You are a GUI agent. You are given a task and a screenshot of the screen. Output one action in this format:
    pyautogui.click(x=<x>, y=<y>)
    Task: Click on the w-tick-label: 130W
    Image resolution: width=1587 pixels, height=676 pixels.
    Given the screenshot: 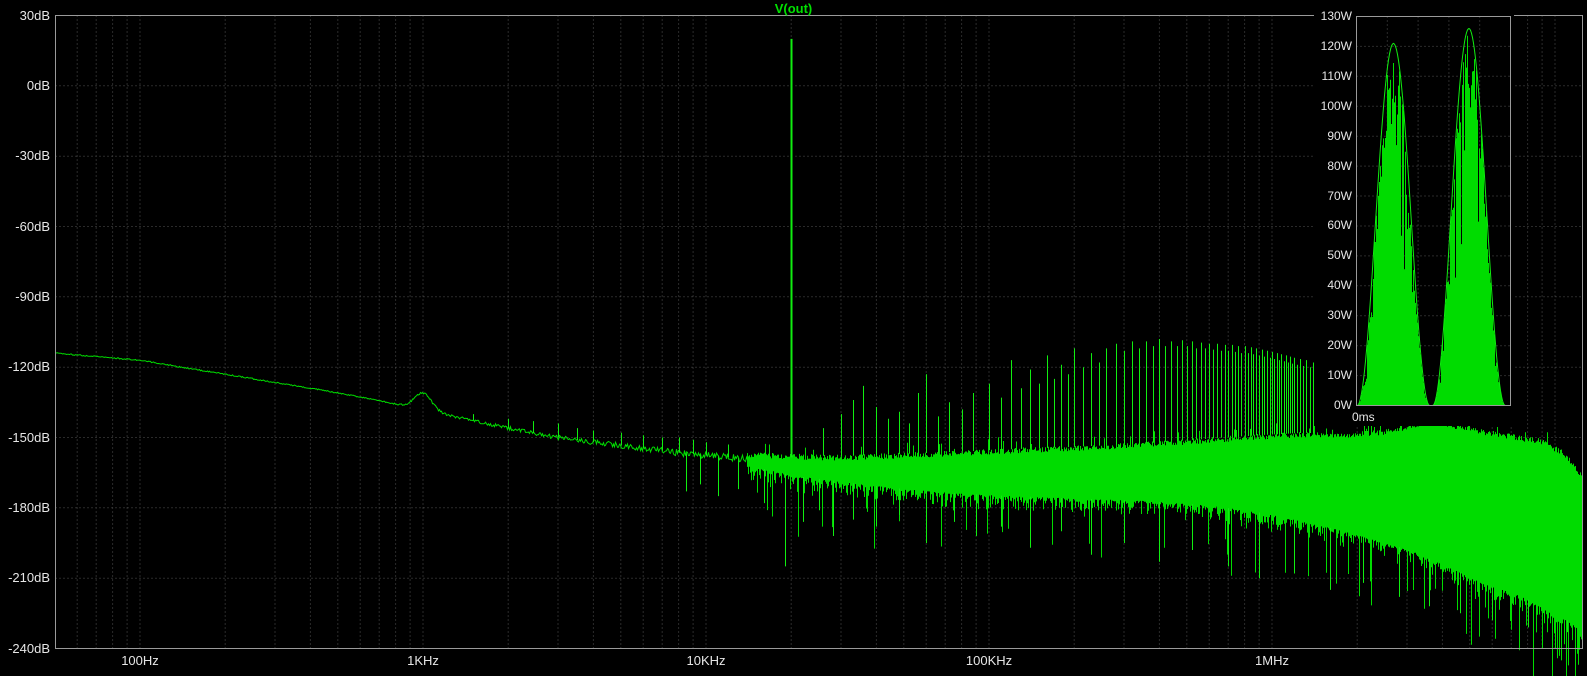 What is the action you would take?
    pyautogui.click(x=1336, y=16)
    